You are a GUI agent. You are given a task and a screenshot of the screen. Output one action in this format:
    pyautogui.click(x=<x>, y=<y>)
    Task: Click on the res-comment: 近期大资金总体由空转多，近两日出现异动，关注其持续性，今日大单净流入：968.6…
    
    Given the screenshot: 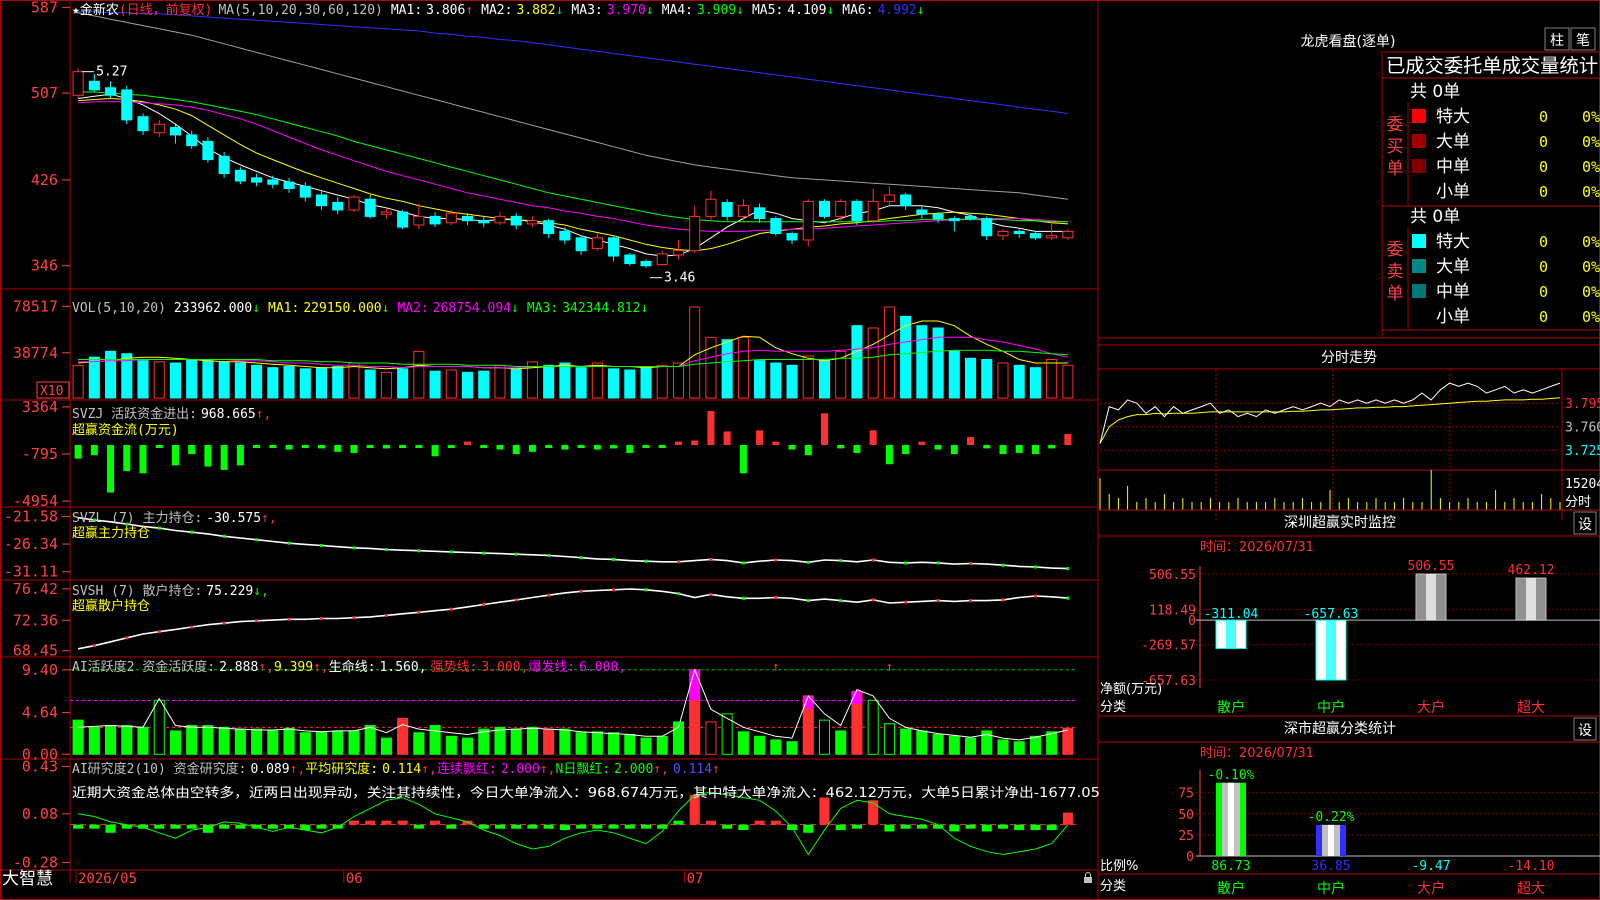 What is the action you would take?
    pyautogui.click(x=586, y=792)
    